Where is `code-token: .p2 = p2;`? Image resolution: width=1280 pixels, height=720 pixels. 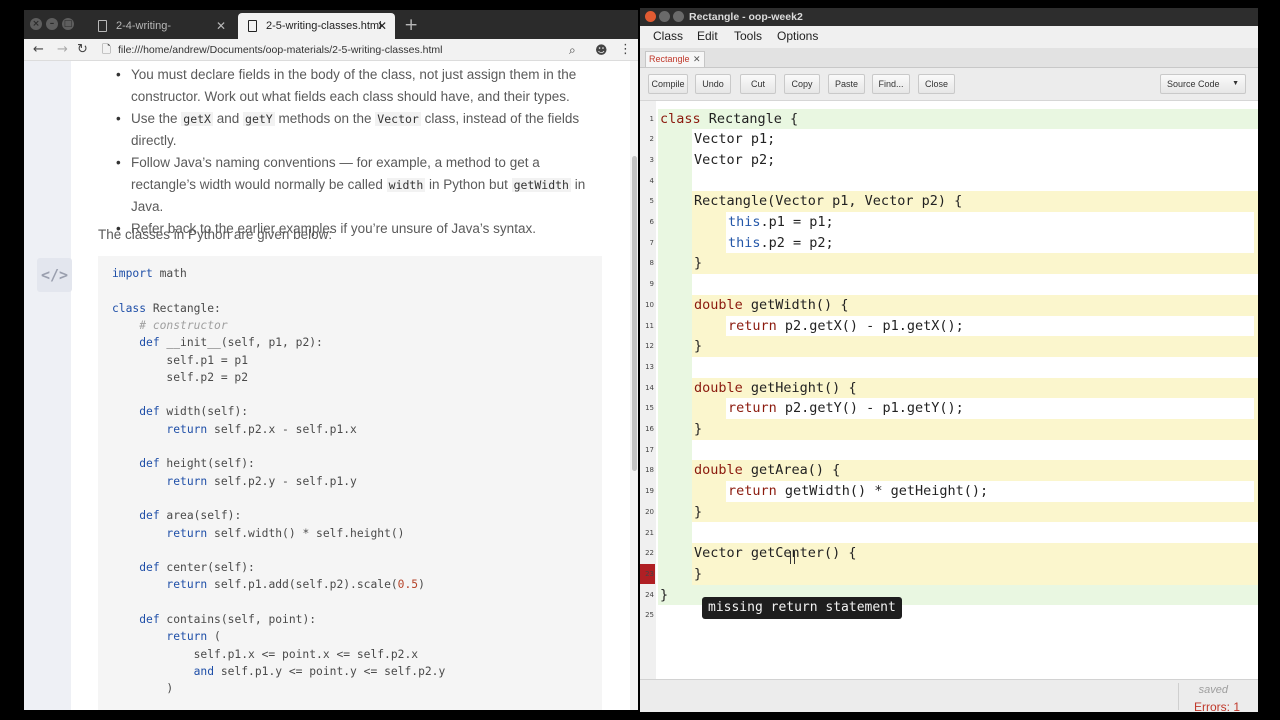
code-token: .p2 = p2; is located at coordinates (797, 242).